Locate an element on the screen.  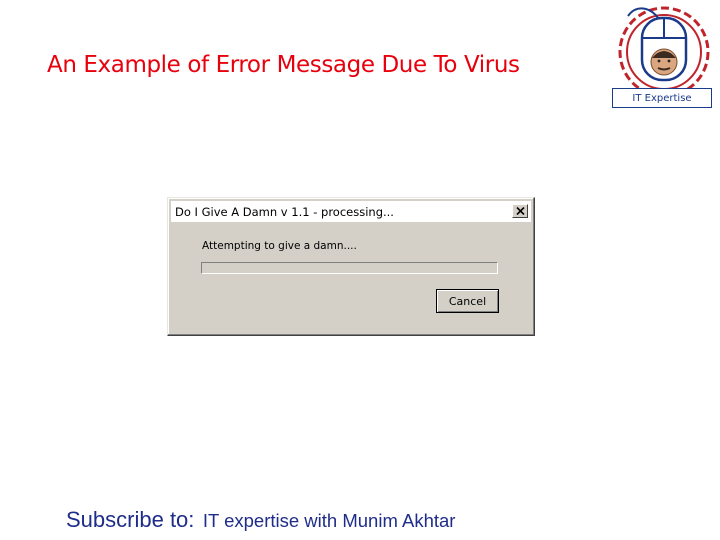
logo: IT Expertise is located at coordinates (664, 58).